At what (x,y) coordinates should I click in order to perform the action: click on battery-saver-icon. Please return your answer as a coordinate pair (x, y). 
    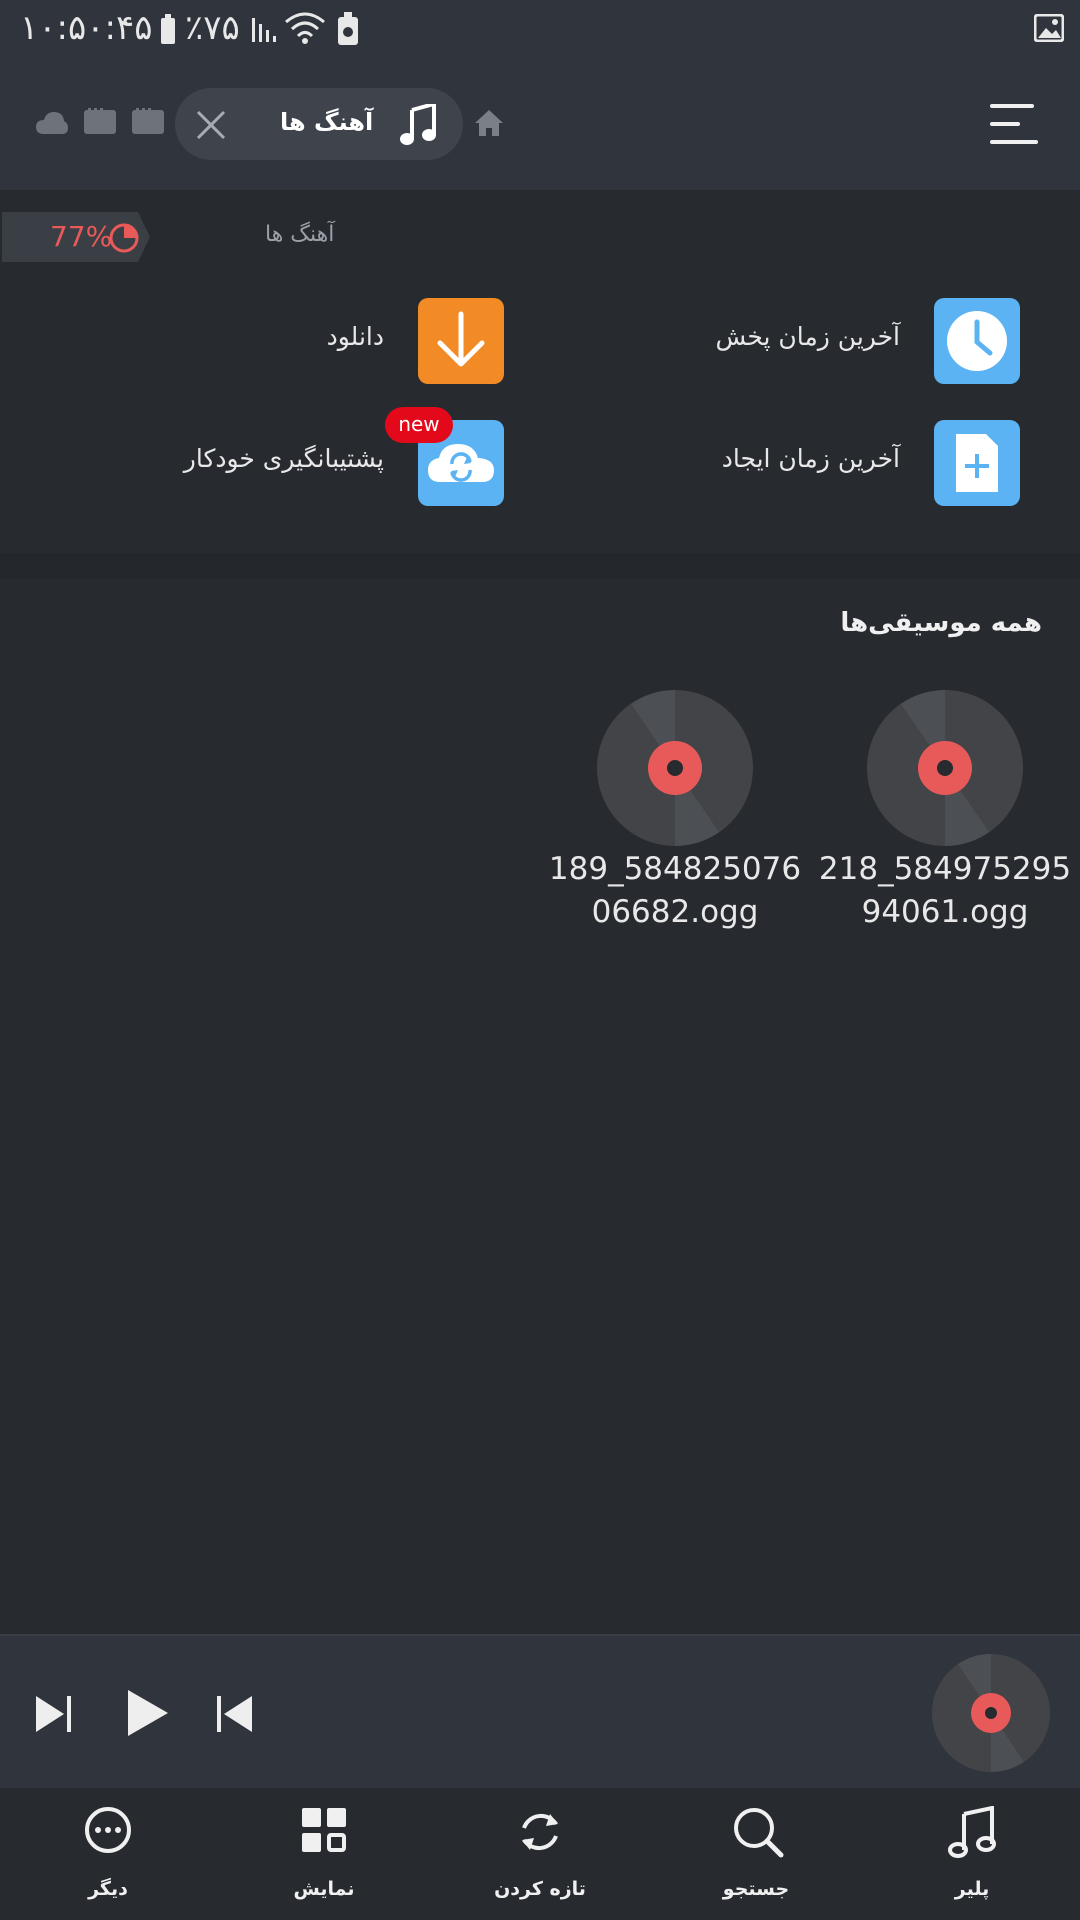
    Looking at the image, I should click on (348, 28).